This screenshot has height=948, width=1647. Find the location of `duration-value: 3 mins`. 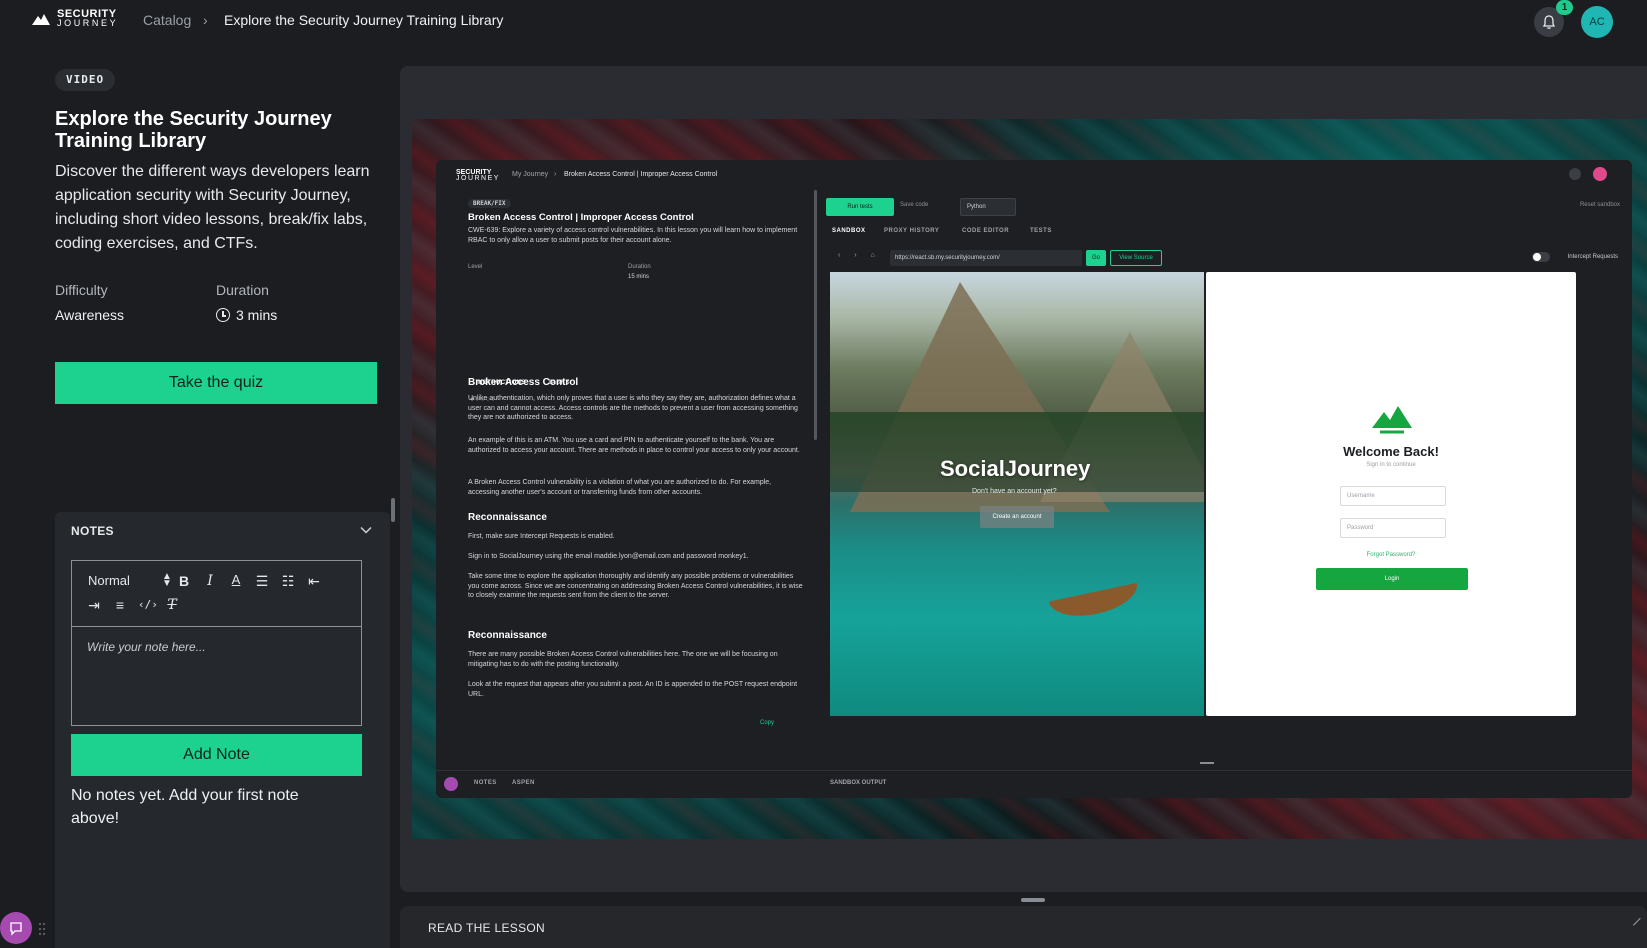

duration-value: 3 mins is located at coordinates (246, 315).